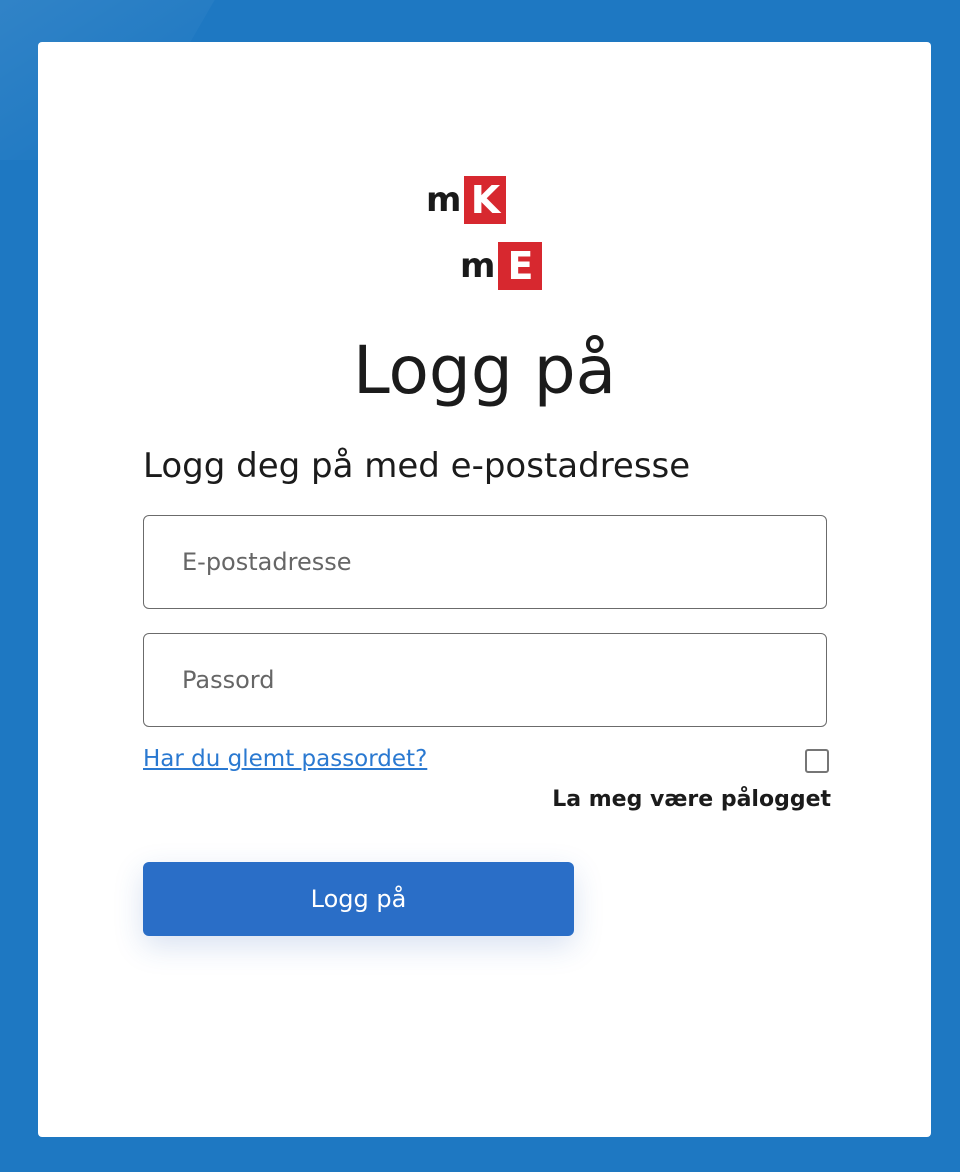  Describe the element at coordinates (443, 200) in the screenshot. I see `logo-mk-lower: m` at that location.